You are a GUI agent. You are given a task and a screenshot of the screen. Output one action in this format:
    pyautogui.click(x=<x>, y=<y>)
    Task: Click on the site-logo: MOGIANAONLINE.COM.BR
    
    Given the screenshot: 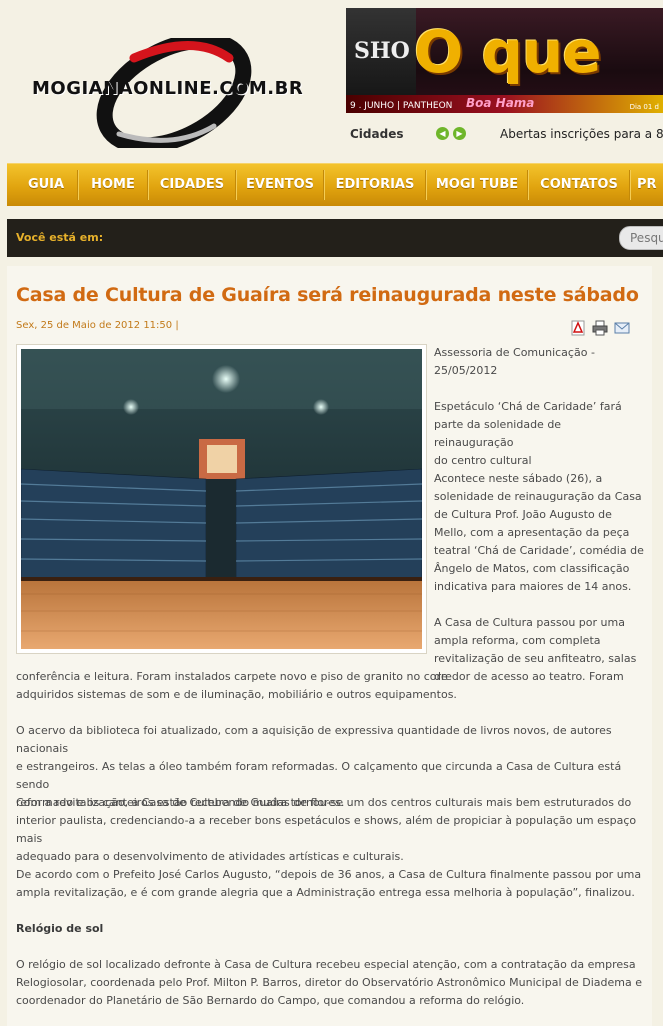 What is the action you would take?
    pyautogui.click(x=174, y=93)
    